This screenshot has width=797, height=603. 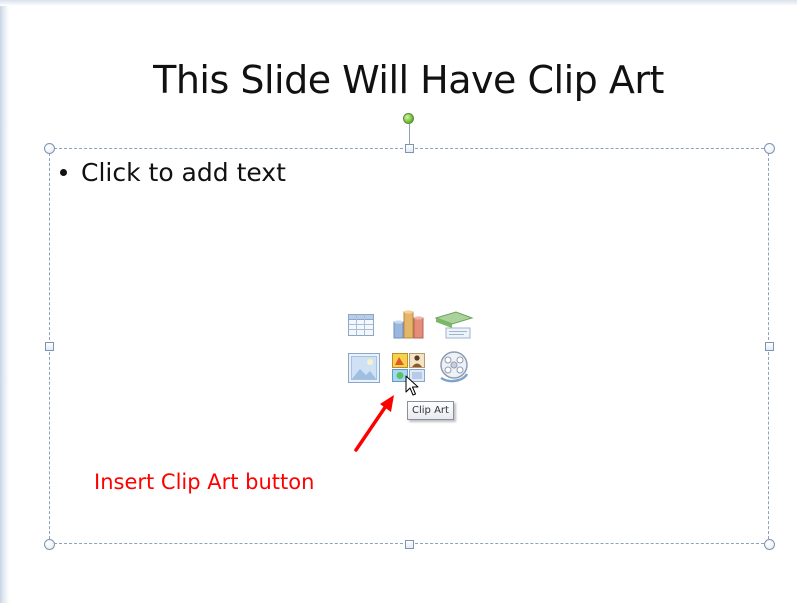 I want to click on resize-handle-bottom, so click(x=409, y=544).